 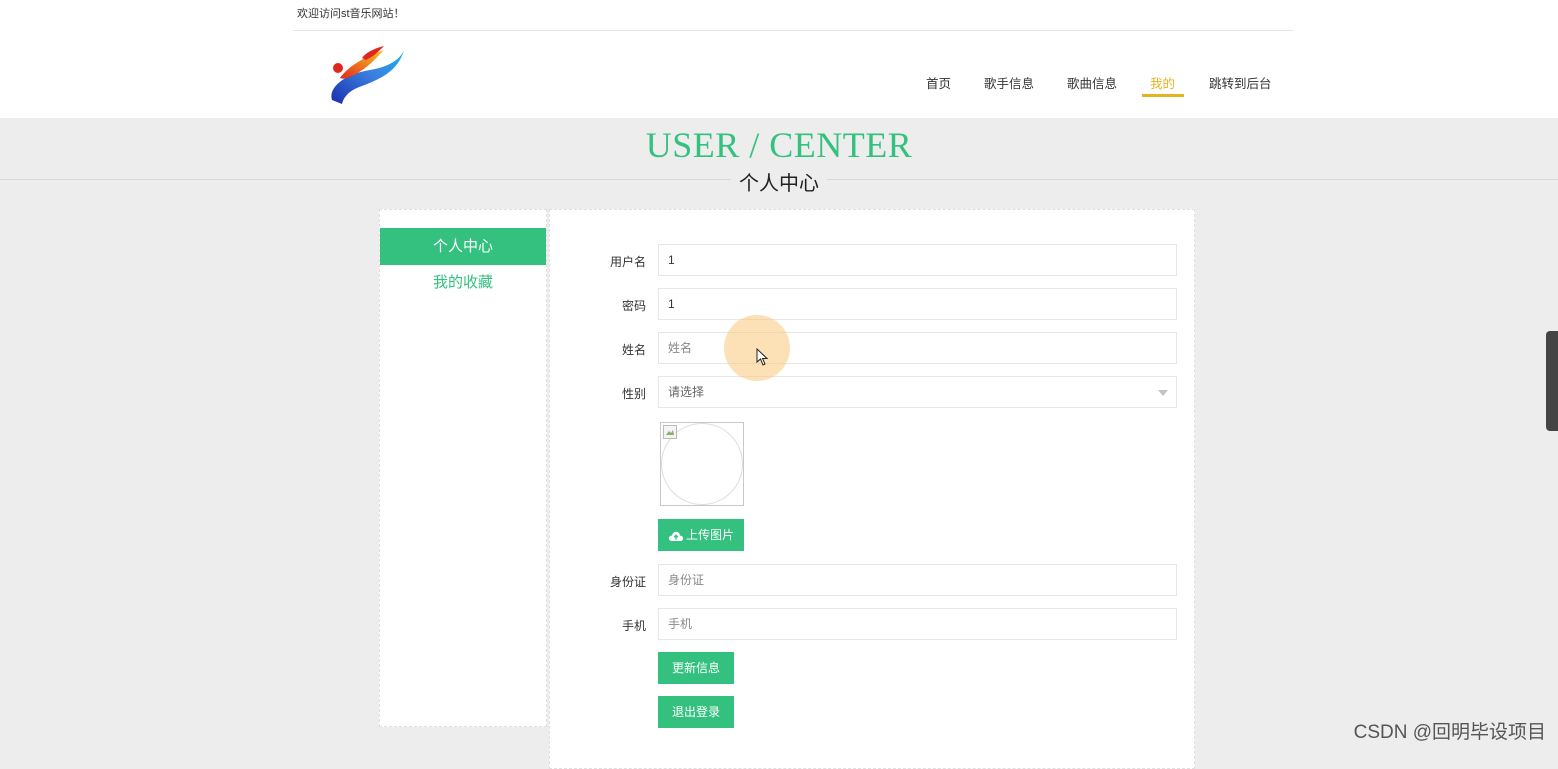 I want to click on chevron-down-icon, so click(x=1163, y=393).